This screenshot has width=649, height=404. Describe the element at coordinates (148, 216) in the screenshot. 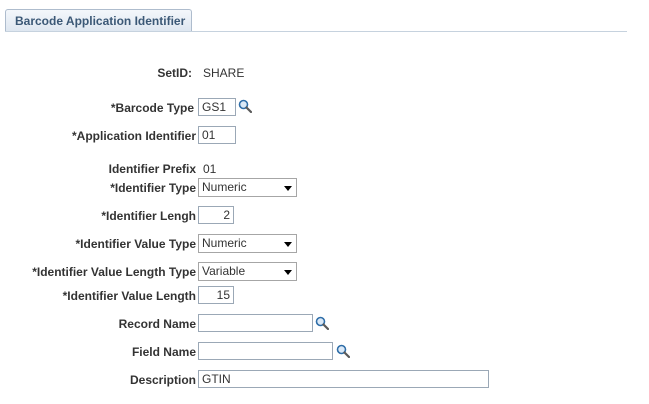

I see `identifier-length-label: *Identifier Lengh` at that location.